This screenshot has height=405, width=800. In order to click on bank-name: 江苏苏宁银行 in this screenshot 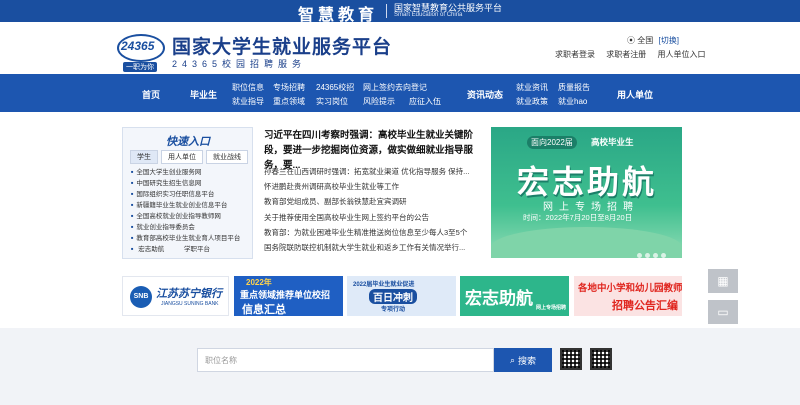, I will do `click(189, 294)`.